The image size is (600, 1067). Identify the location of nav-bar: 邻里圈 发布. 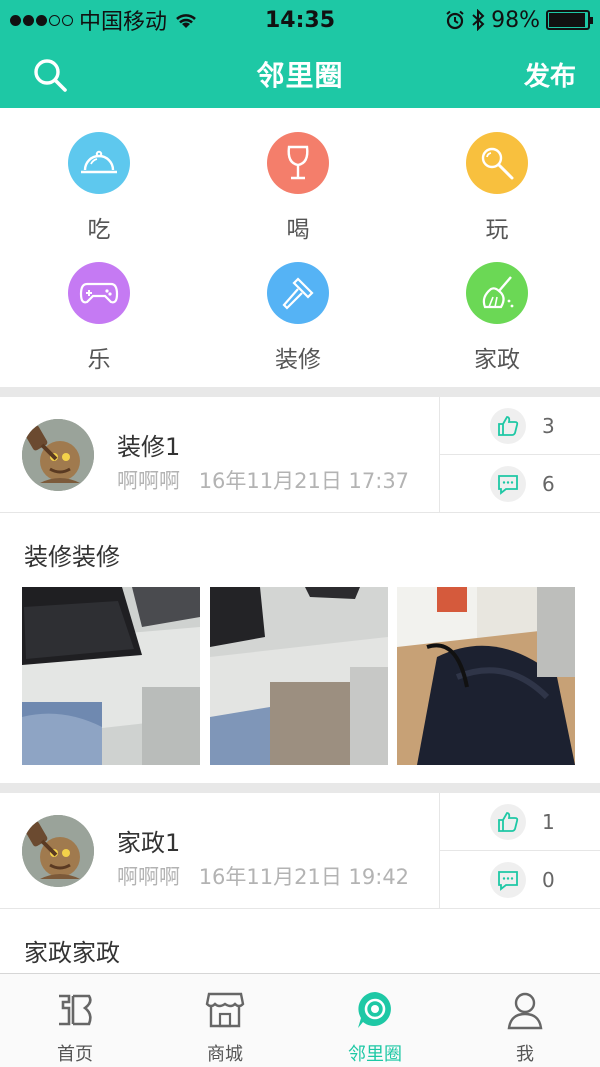
(300, 74).